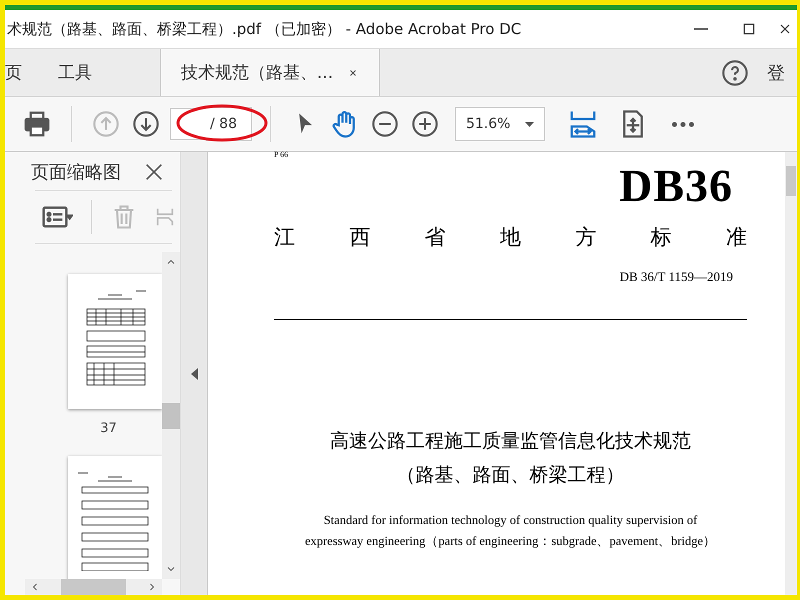 This screenshot has width=800, height=600. I want to click on document-title: （路基、路面、桥梁工程）, so click(511, 475).